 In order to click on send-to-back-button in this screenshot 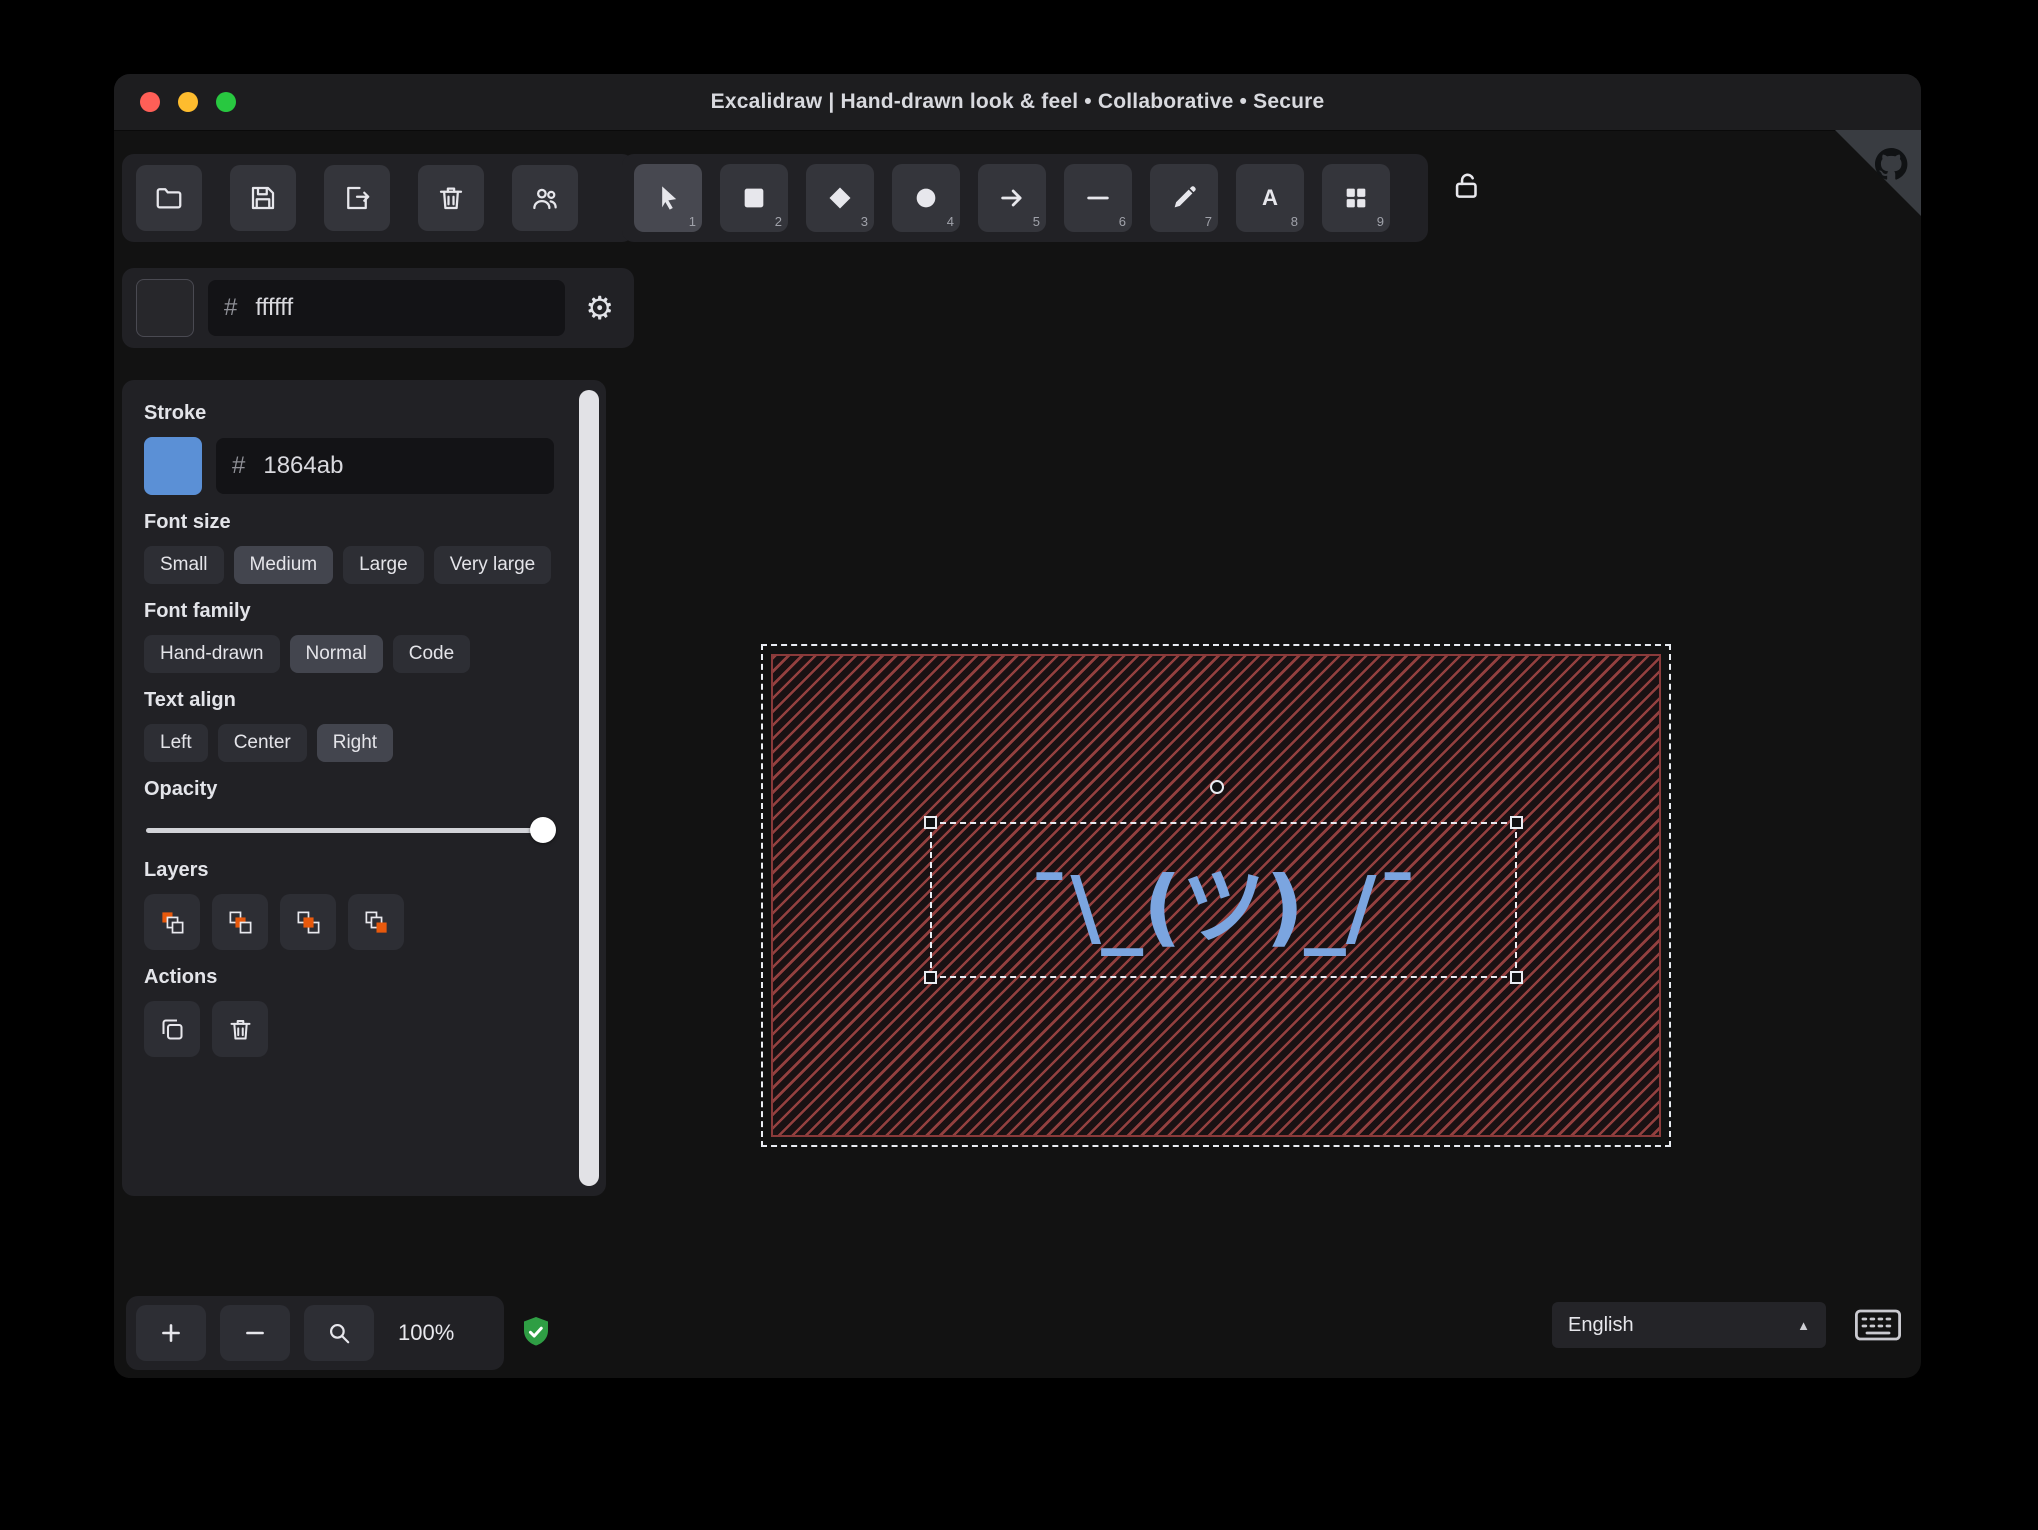, I will do `click(172, 922)`.